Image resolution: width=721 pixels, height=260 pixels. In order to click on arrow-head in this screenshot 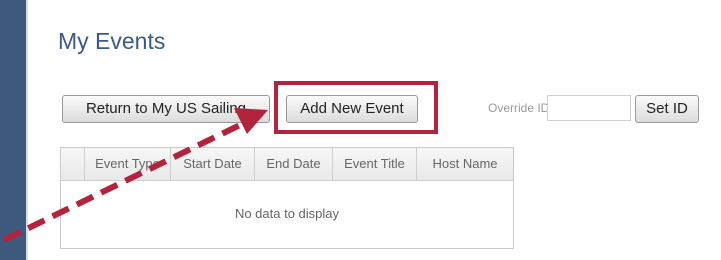, I will do `click(251, 121)`.